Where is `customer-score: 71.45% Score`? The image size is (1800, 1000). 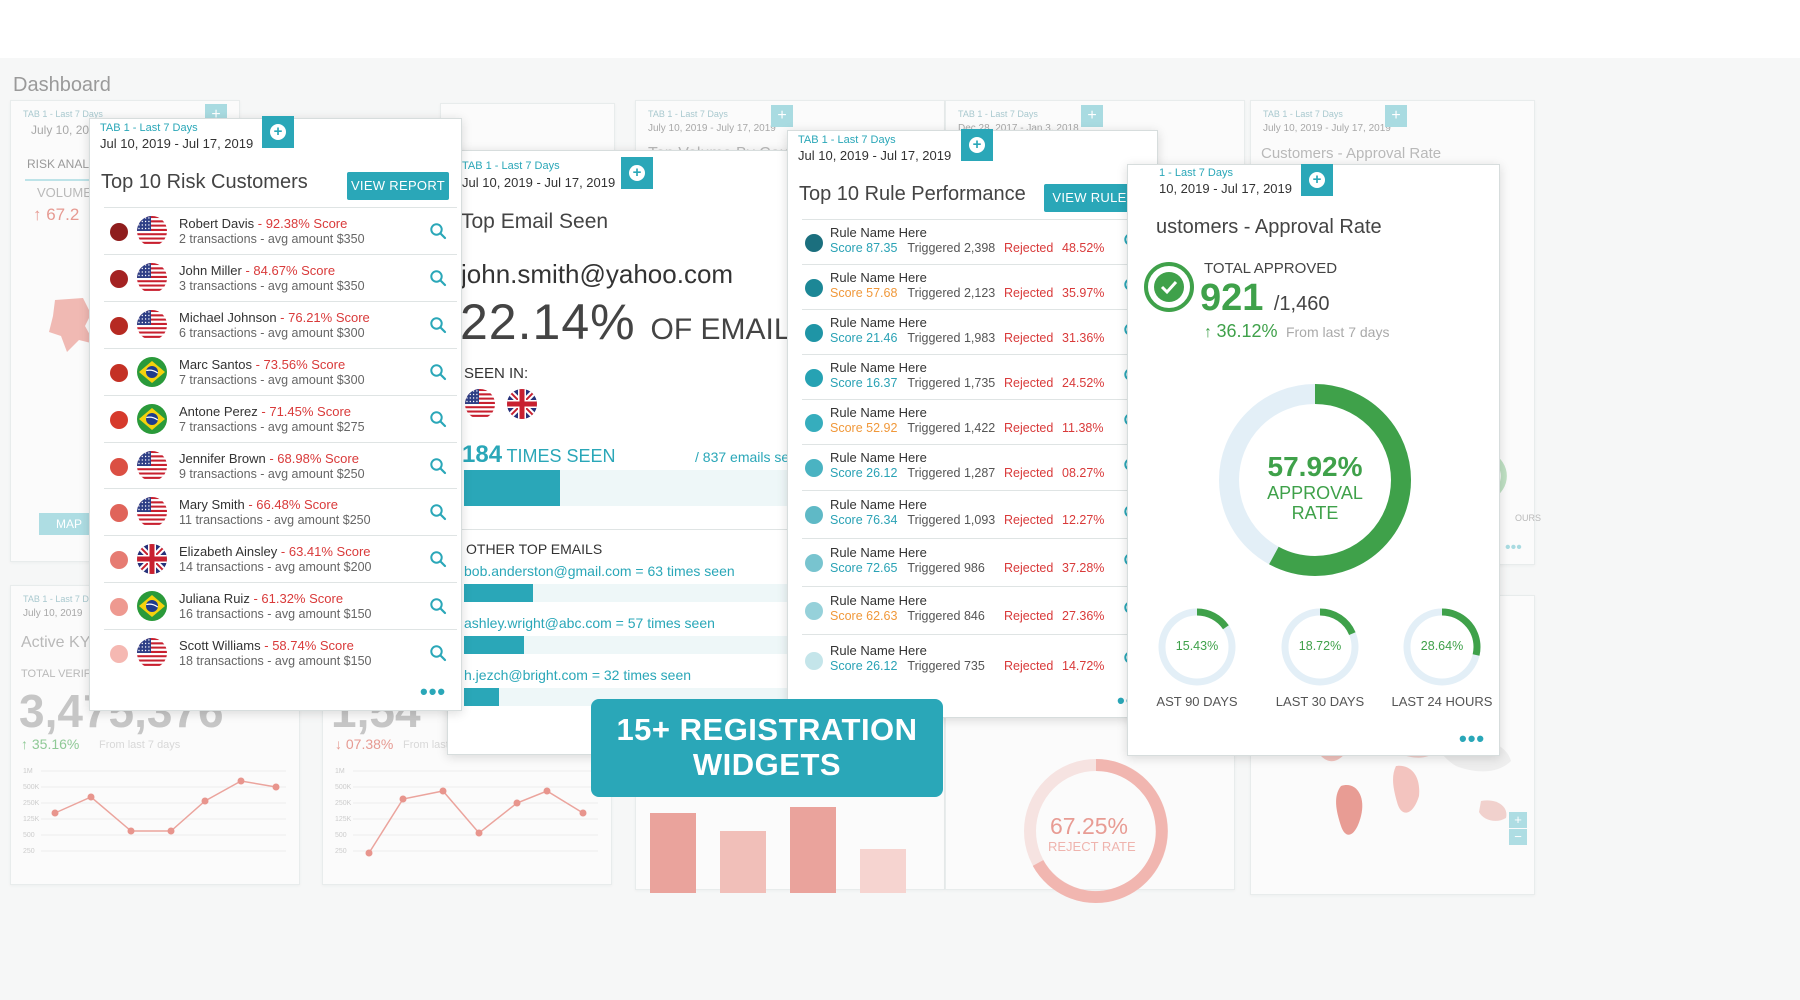 customer-score: 71.45% Score is located at coordinates (310, 411).